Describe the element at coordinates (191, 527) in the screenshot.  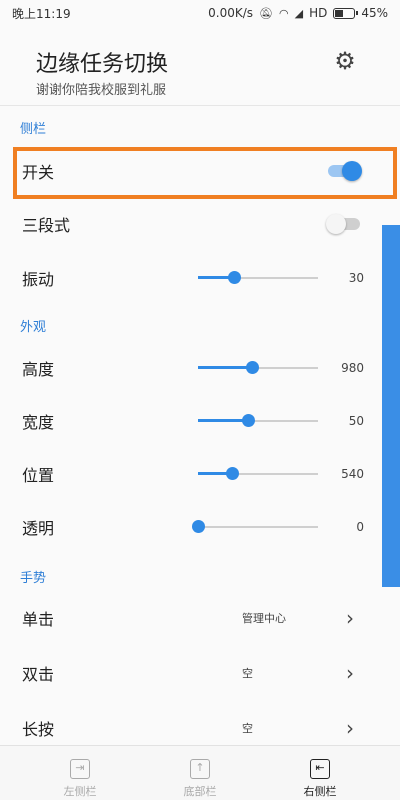
I see `opacity-row: 透明 0` at that location.